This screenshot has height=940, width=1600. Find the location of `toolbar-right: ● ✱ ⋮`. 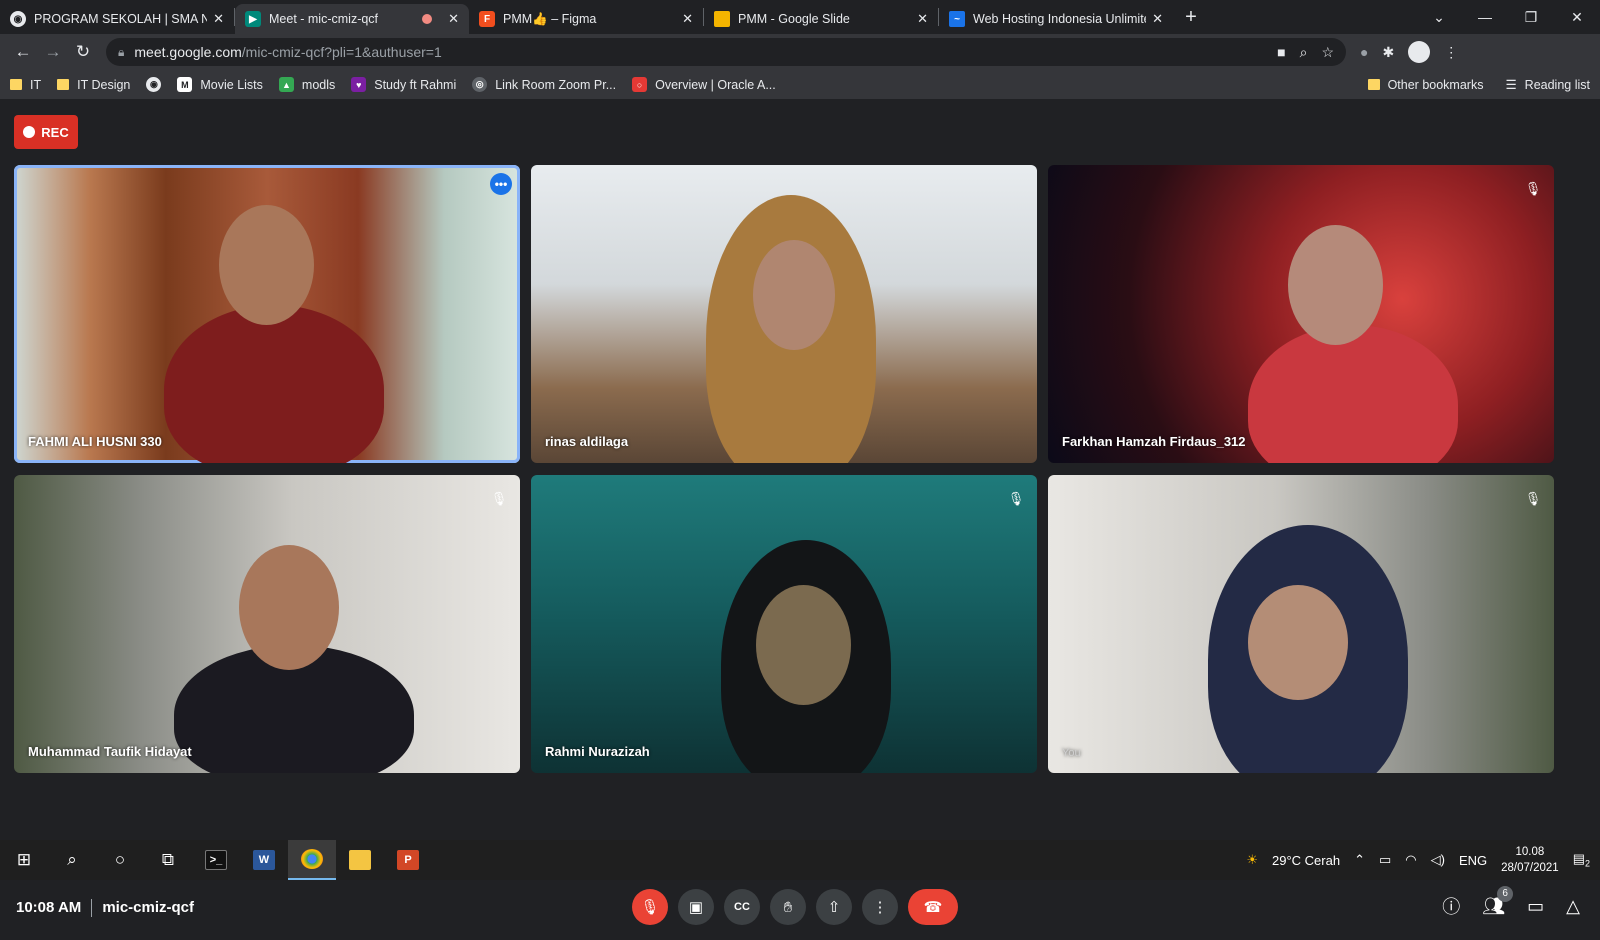

toolbar-right: ● ✱ ⋮ is located at coordinates (1409, 52).